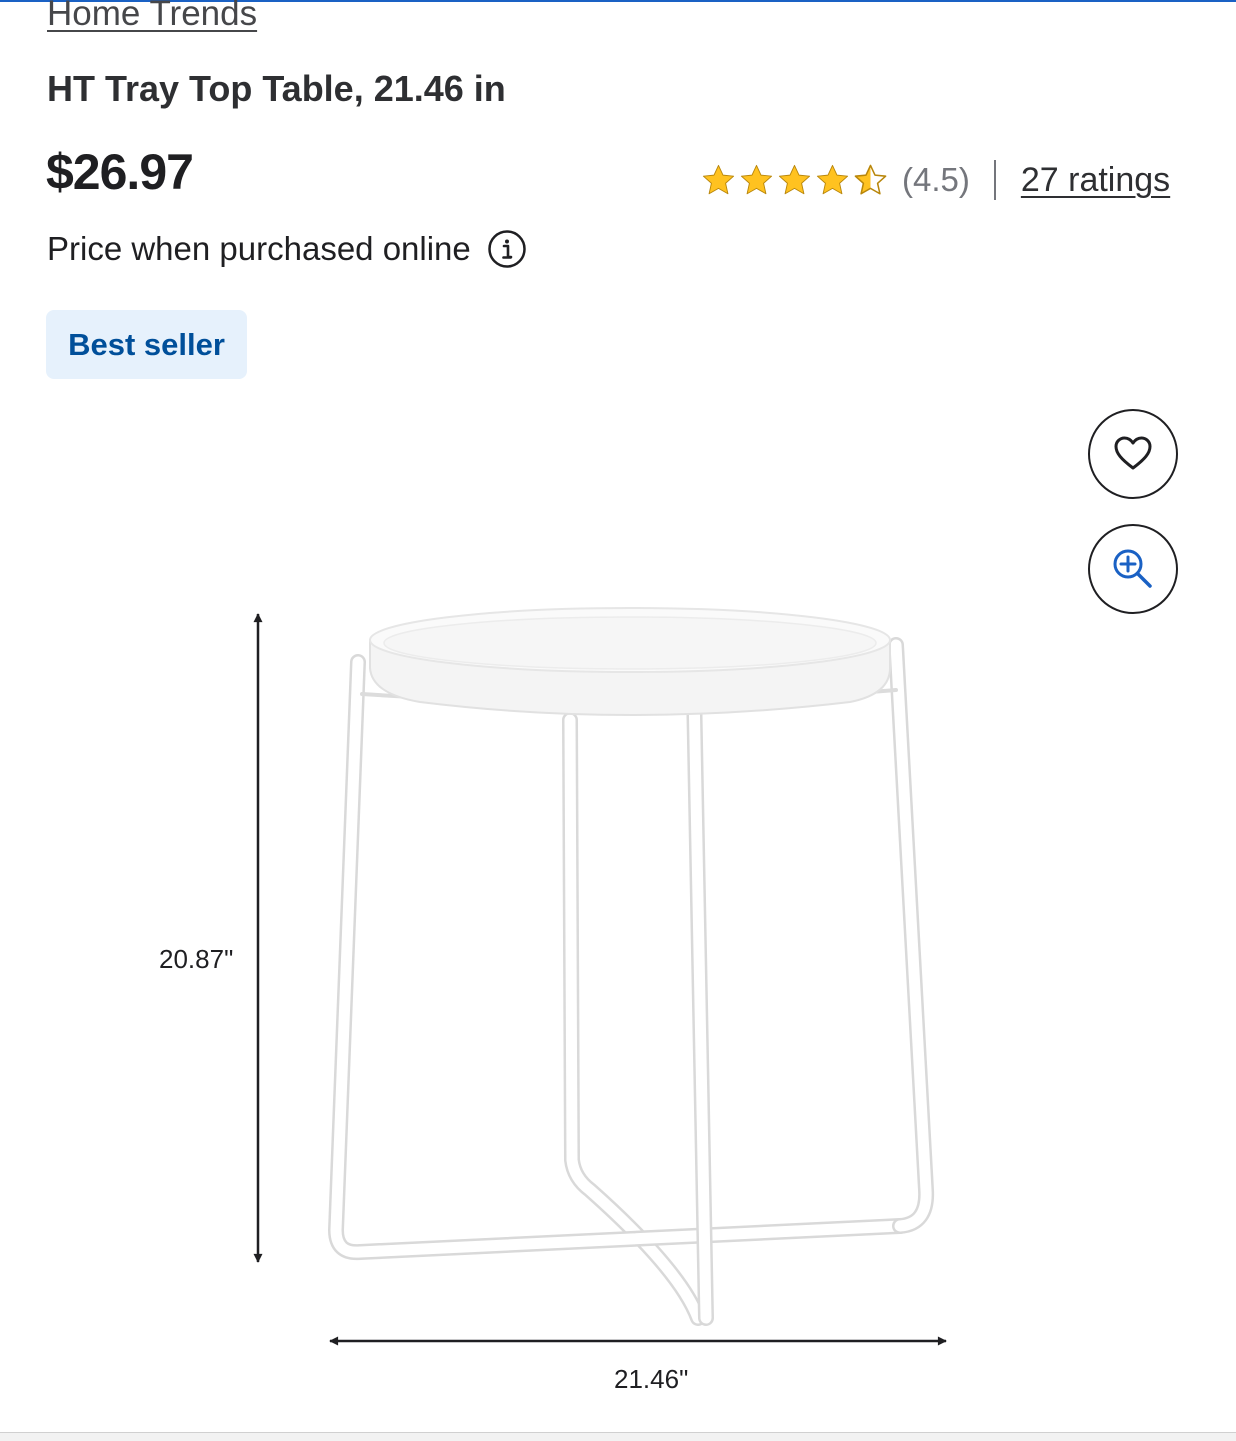 This screenshot has width=1236, height=1441. Describe the element at coordinates (276, 88) in the screenshot. I see `product-title: HT Tray Top Table, 21.46 in` at that location.